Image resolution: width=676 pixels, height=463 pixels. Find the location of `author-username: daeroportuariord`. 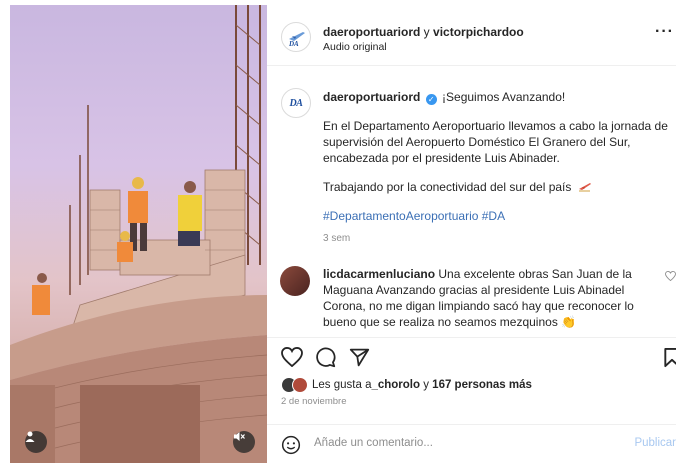

author-username: daeroportuariord is located at coordinates (371, 32).